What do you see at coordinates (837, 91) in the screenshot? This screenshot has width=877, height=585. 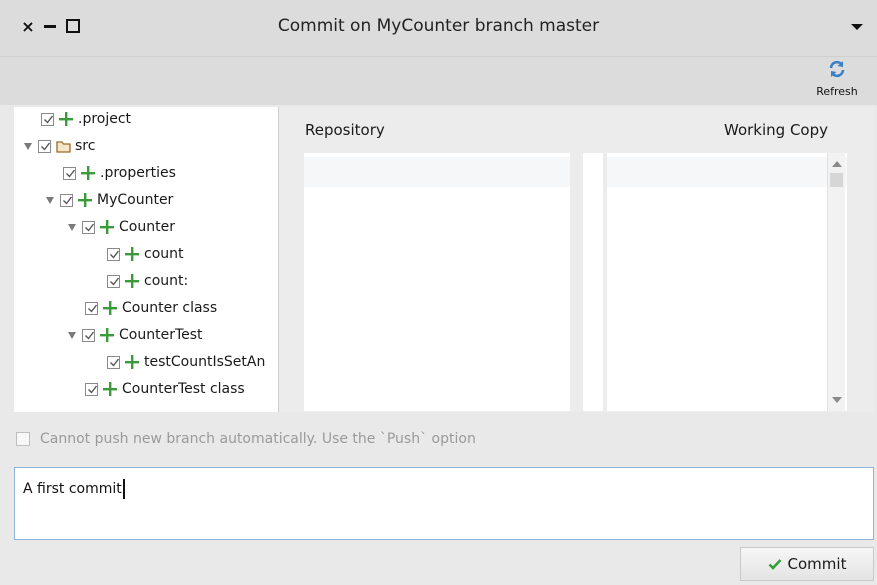 I see `refresh-label: Refresh` at bounding box center [837, 91].